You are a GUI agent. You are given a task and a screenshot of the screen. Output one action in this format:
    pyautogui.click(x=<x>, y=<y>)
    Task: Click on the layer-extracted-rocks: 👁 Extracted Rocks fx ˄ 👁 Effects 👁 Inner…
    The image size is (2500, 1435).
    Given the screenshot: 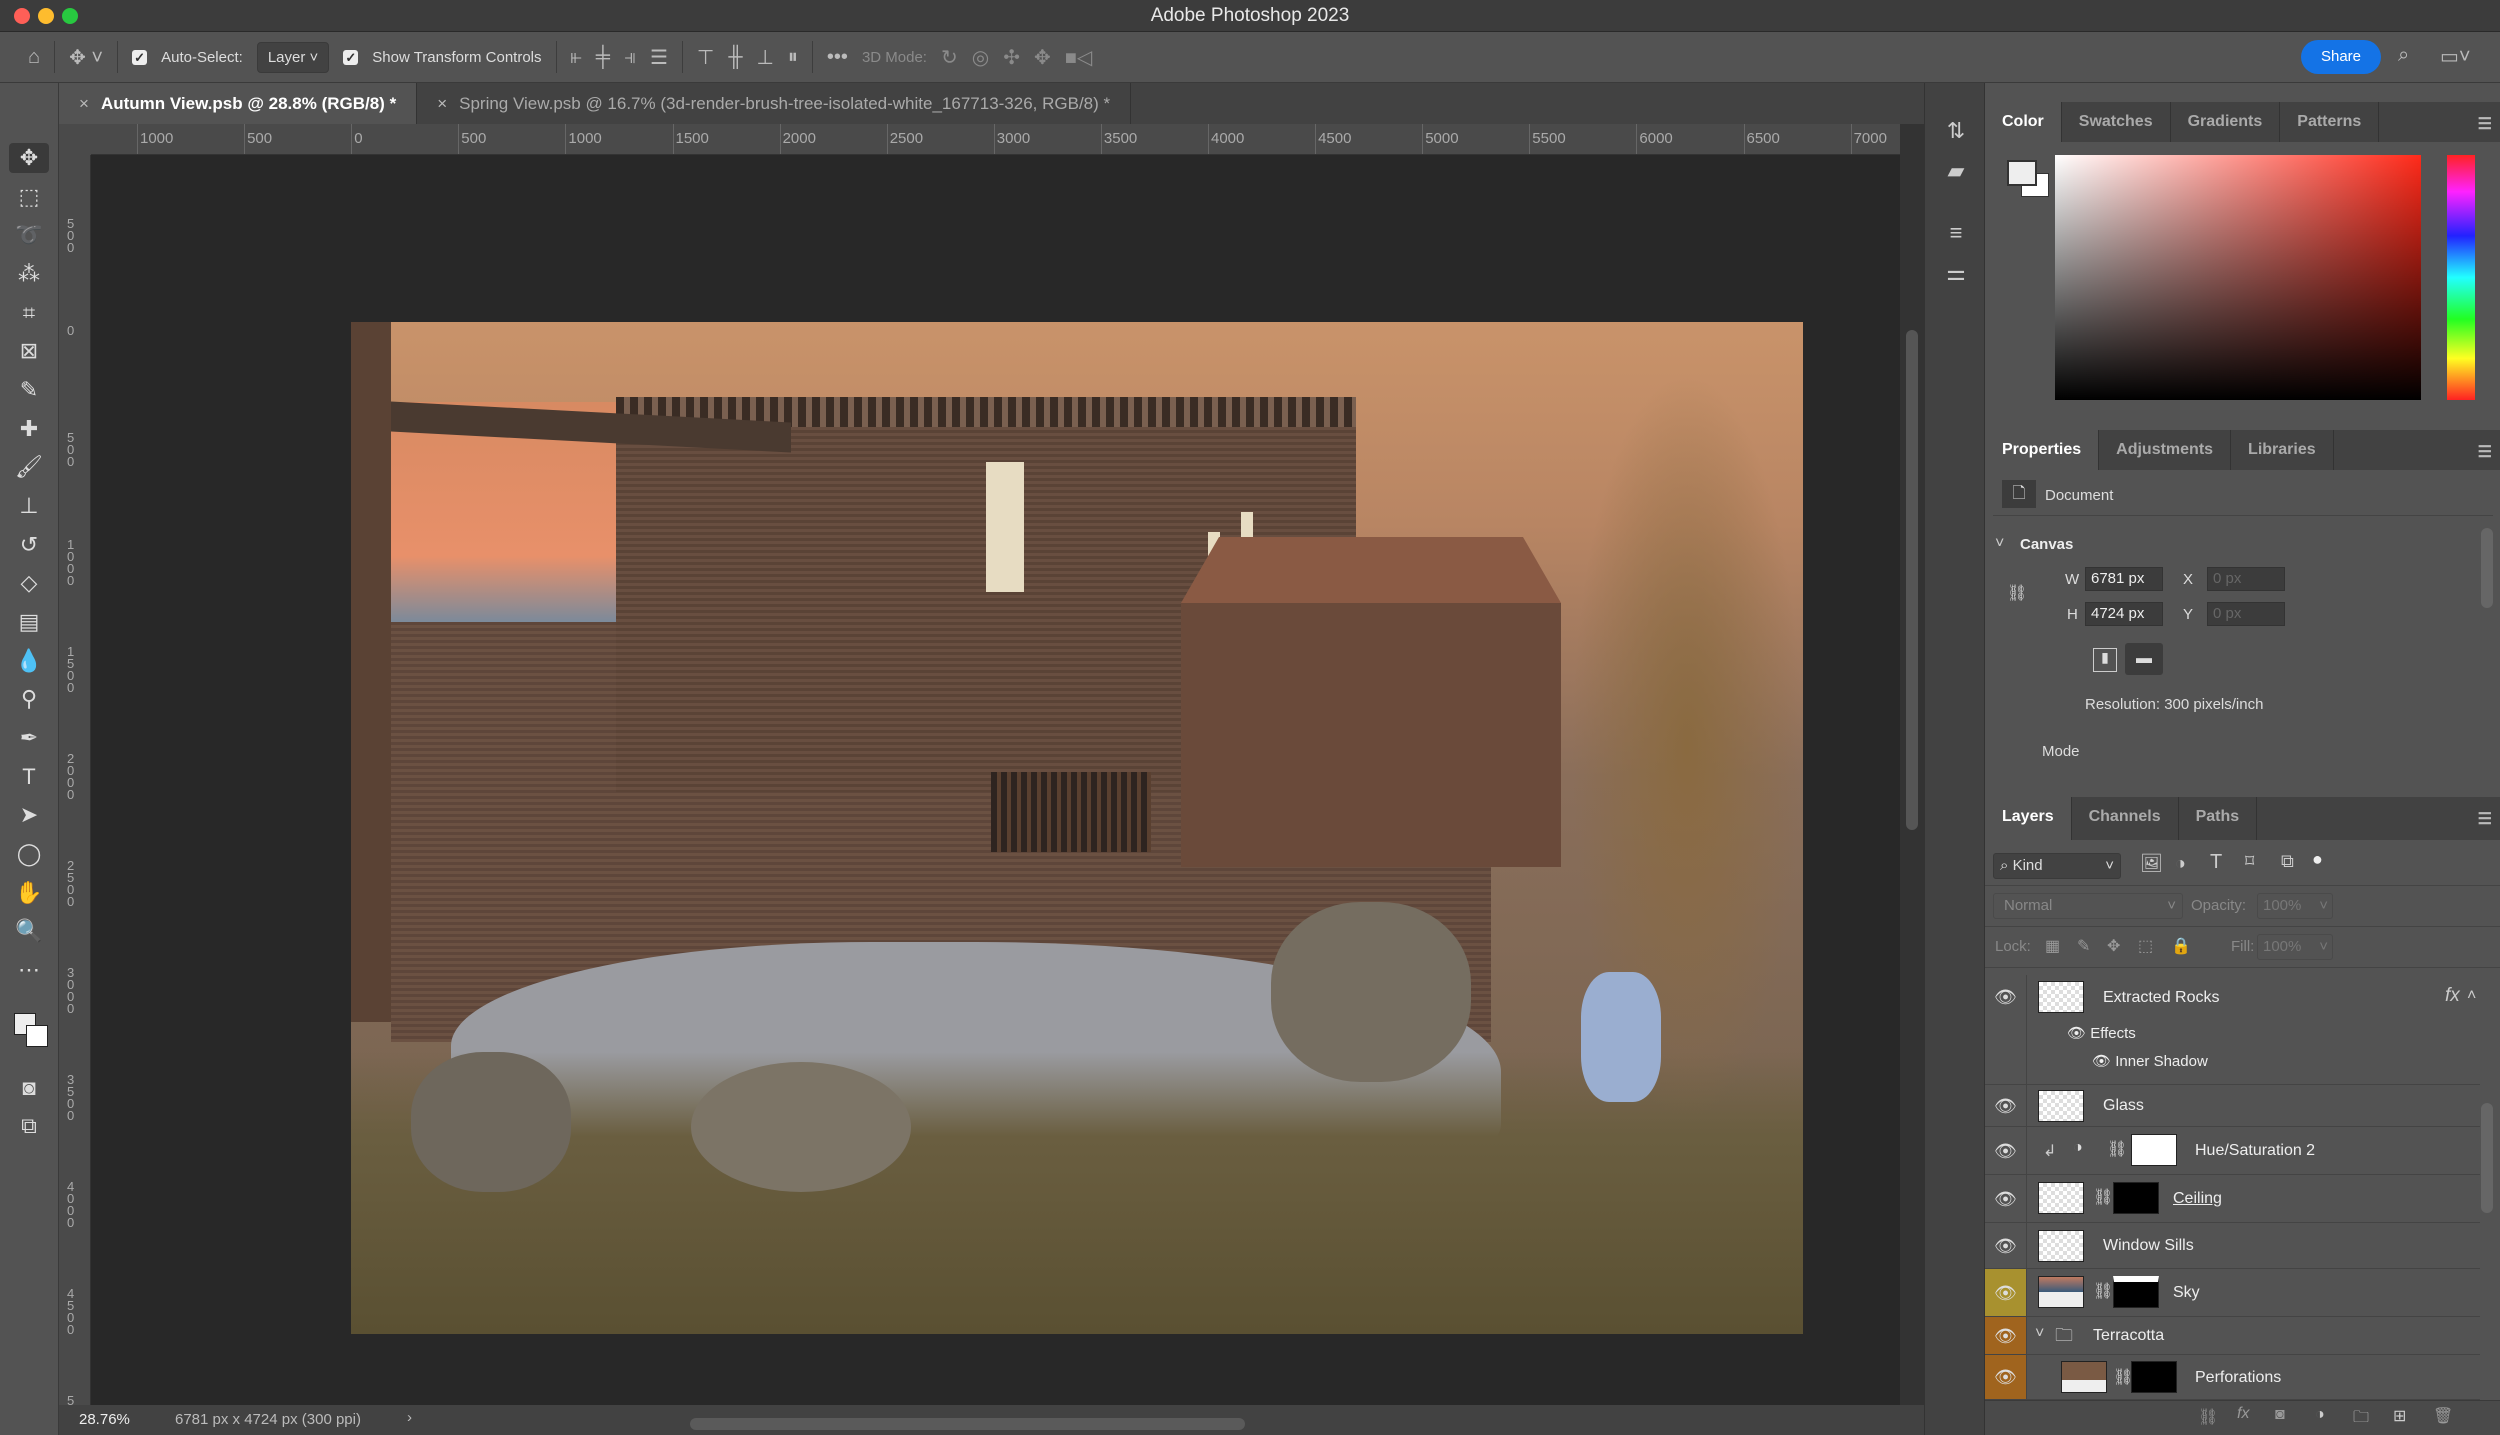 What is the action you would take?
    pyautogui.click(x=2232, y=1030)
    